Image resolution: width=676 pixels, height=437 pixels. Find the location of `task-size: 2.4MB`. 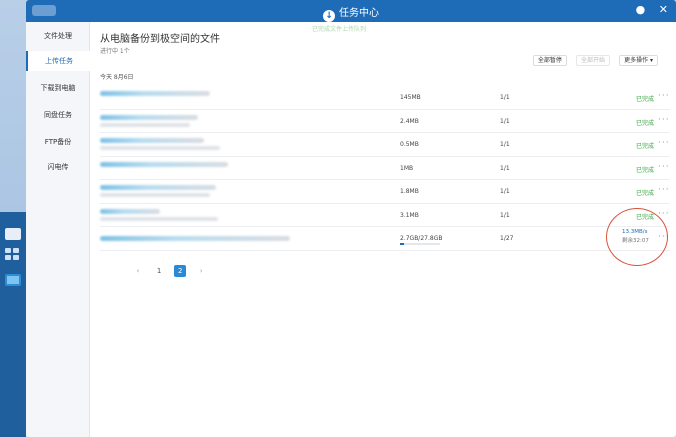

task-size: 2.4MB is located at coordinates (409, 121).